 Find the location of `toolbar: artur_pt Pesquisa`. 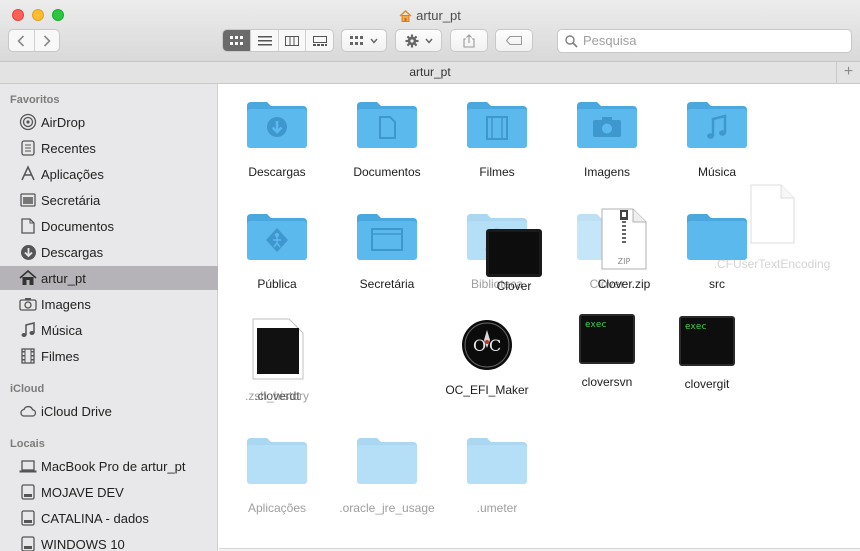

toolbar: artur_pt Pesquisa is located at coordinates (430, 31).